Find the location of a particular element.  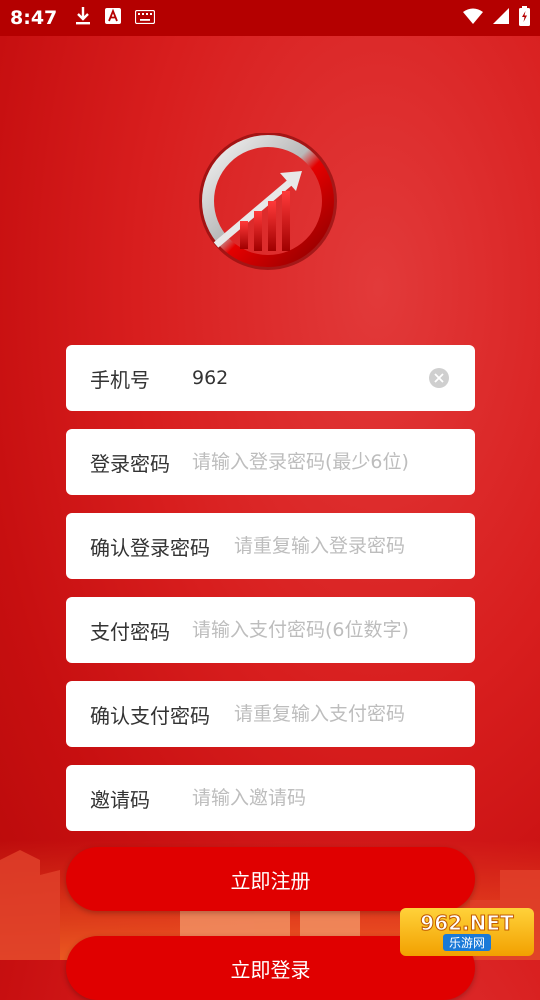

pay-password-label: 支付密码 is located at coordinates (130, 631).